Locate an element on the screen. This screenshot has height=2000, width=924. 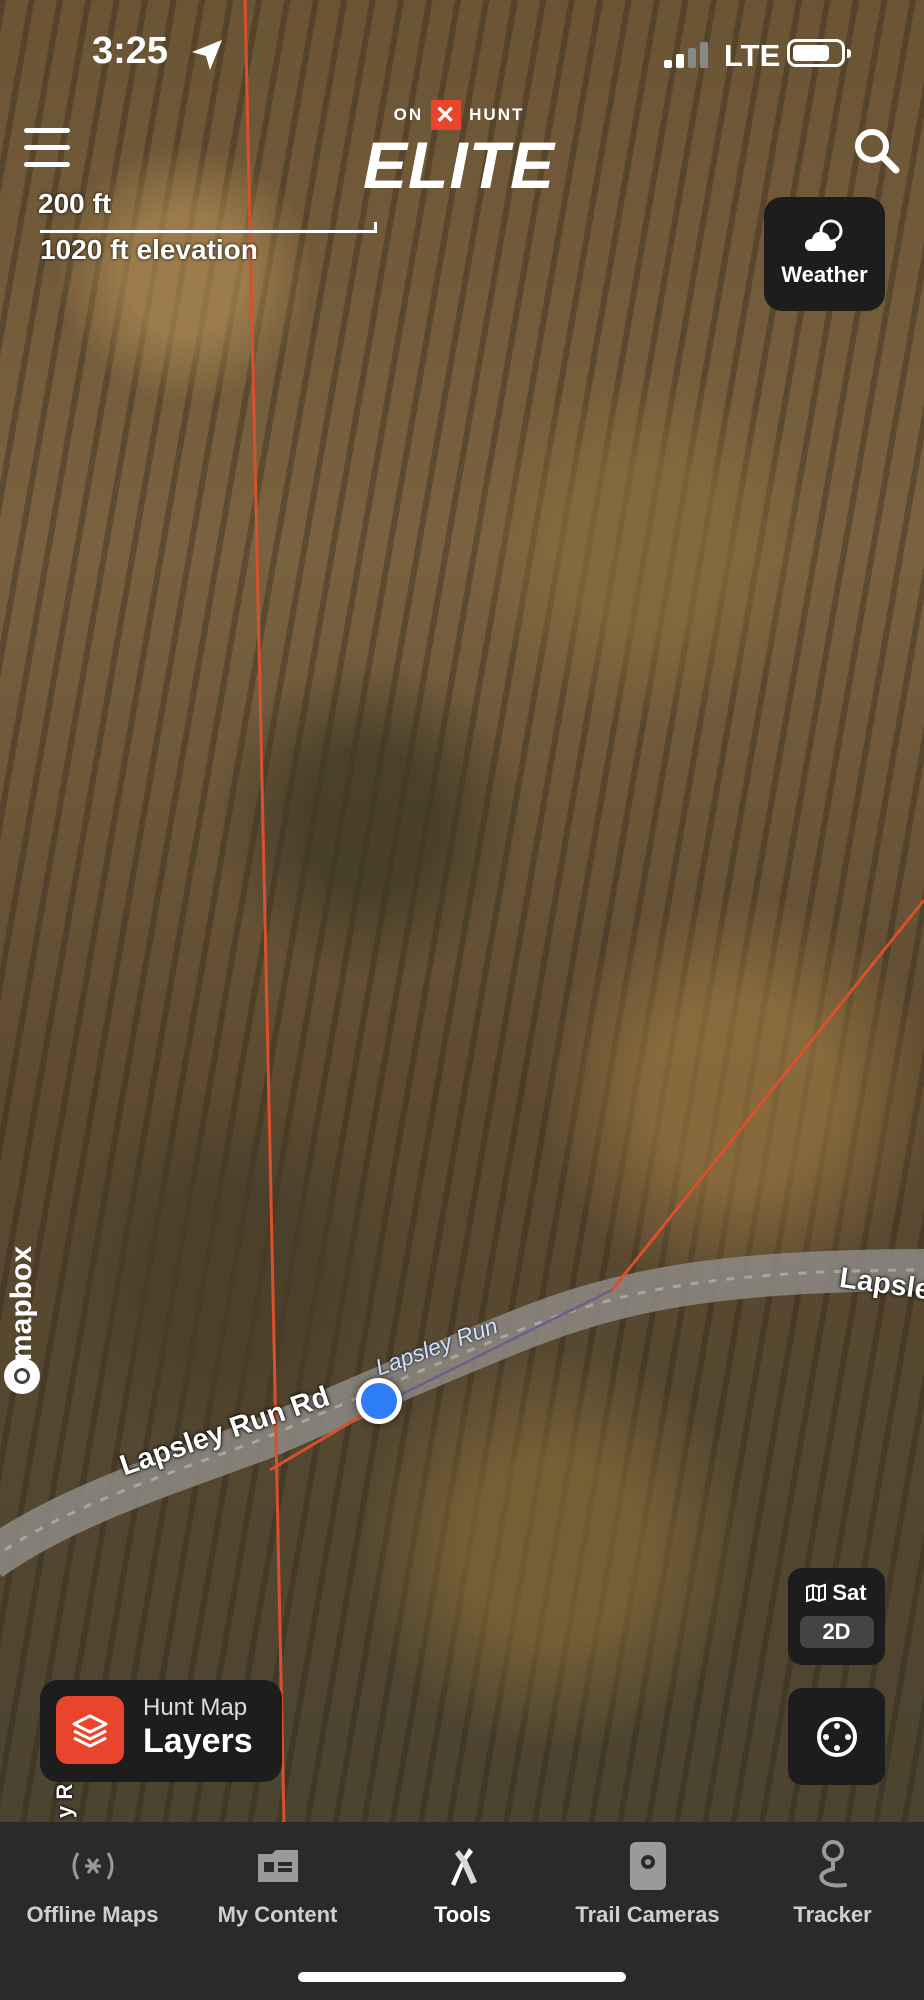
road-edge is located at coordinates (462, 1411).